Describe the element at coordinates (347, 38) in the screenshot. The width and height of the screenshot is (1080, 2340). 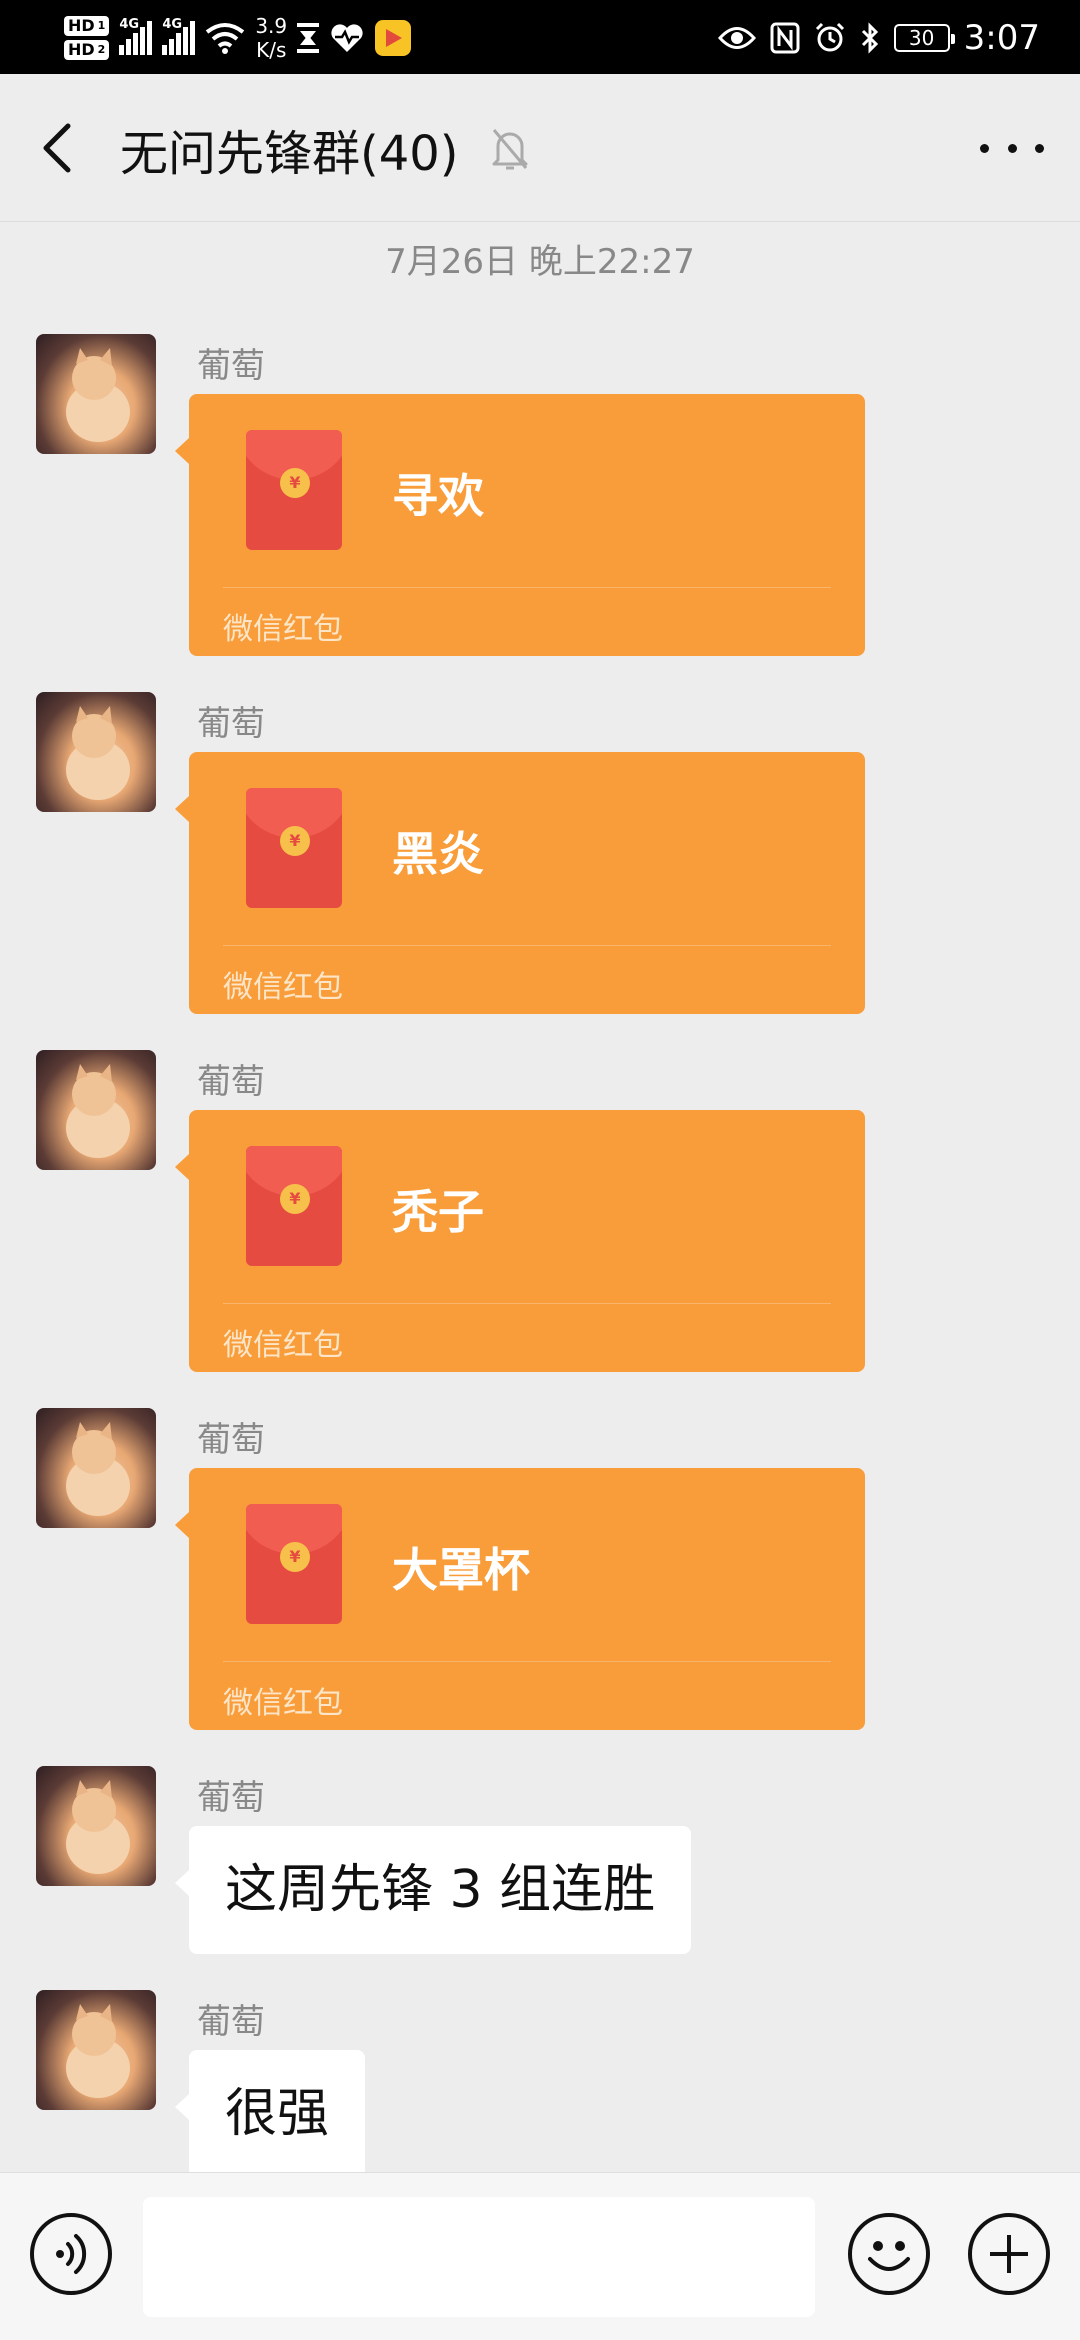
I see `heart-pulse-icon` at that location.